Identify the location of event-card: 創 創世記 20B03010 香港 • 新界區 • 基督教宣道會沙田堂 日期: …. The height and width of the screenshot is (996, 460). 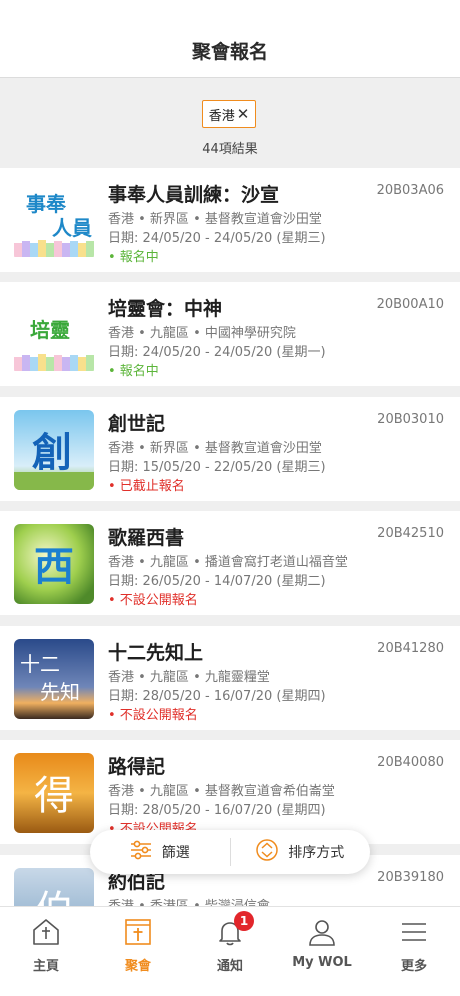
(230, 449).